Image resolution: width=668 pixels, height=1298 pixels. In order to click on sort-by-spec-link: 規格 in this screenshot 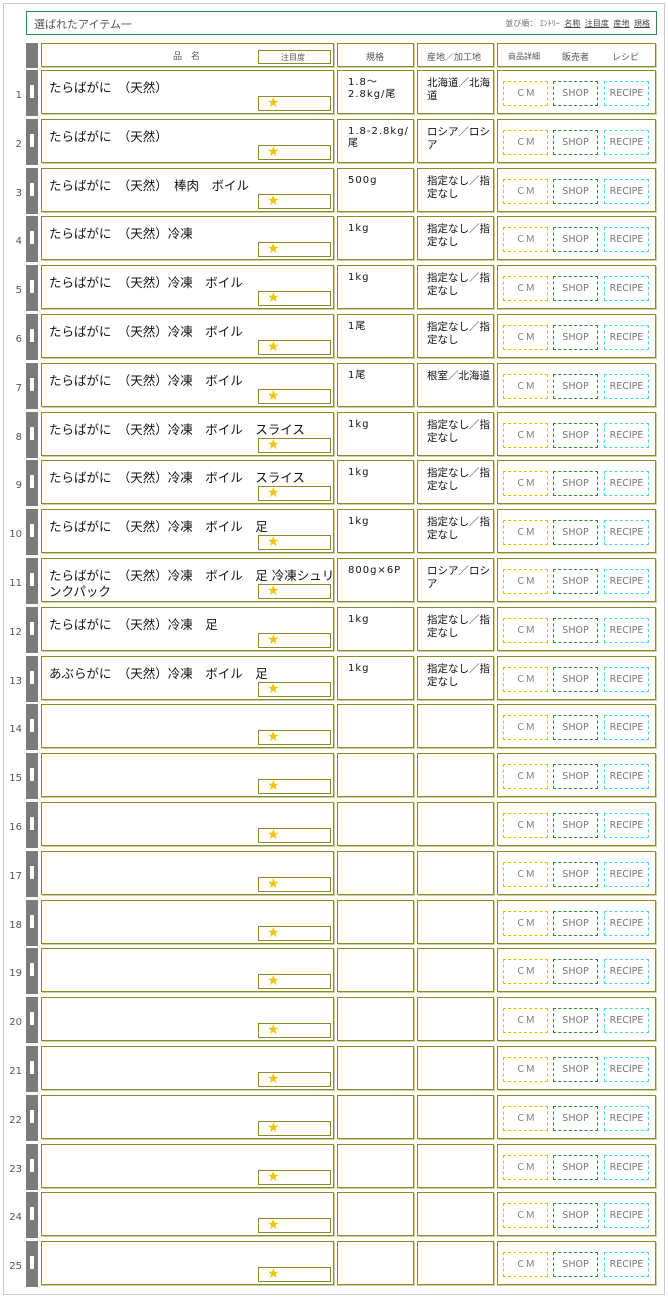, I will do `click(642, 23)`.